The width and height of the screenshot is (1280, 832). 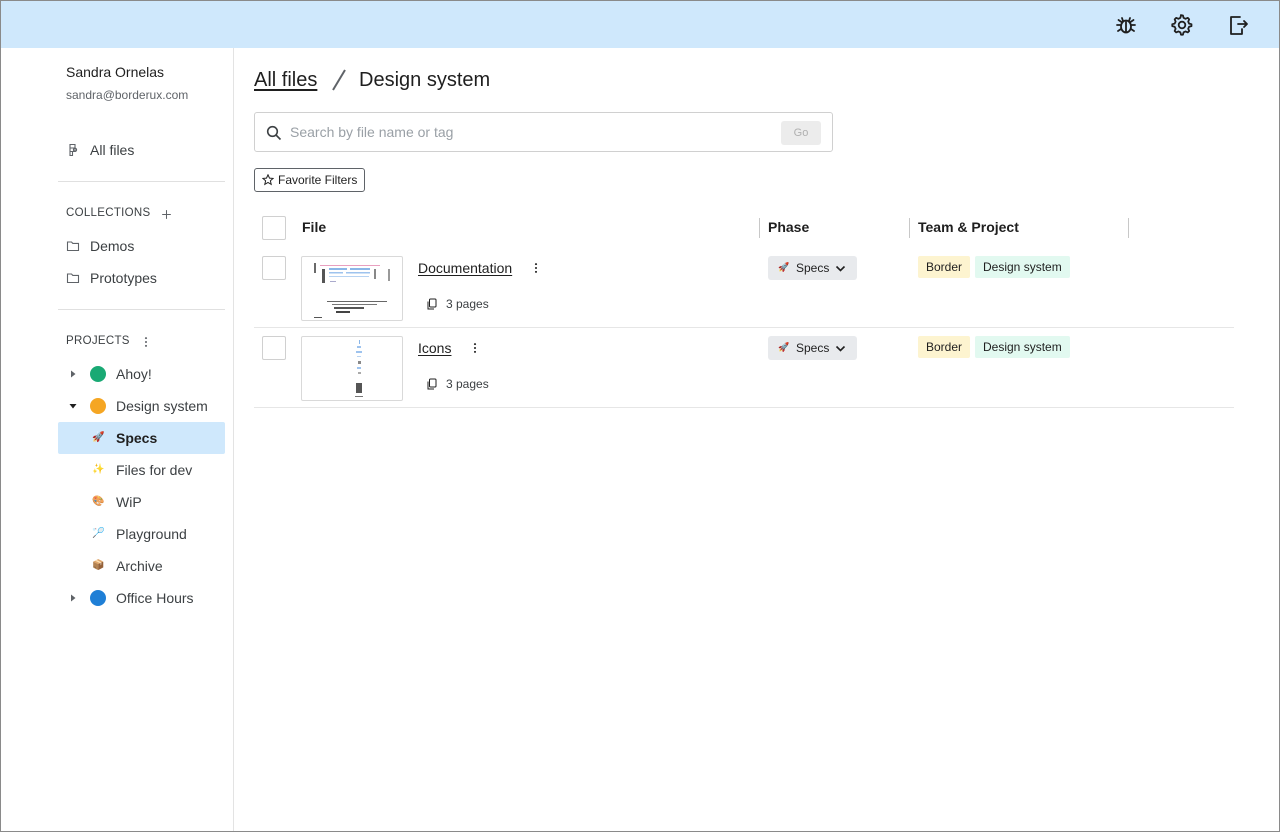 I want to click on favorite-filters-label: Favorite Filters, so click(x=318, y=180).